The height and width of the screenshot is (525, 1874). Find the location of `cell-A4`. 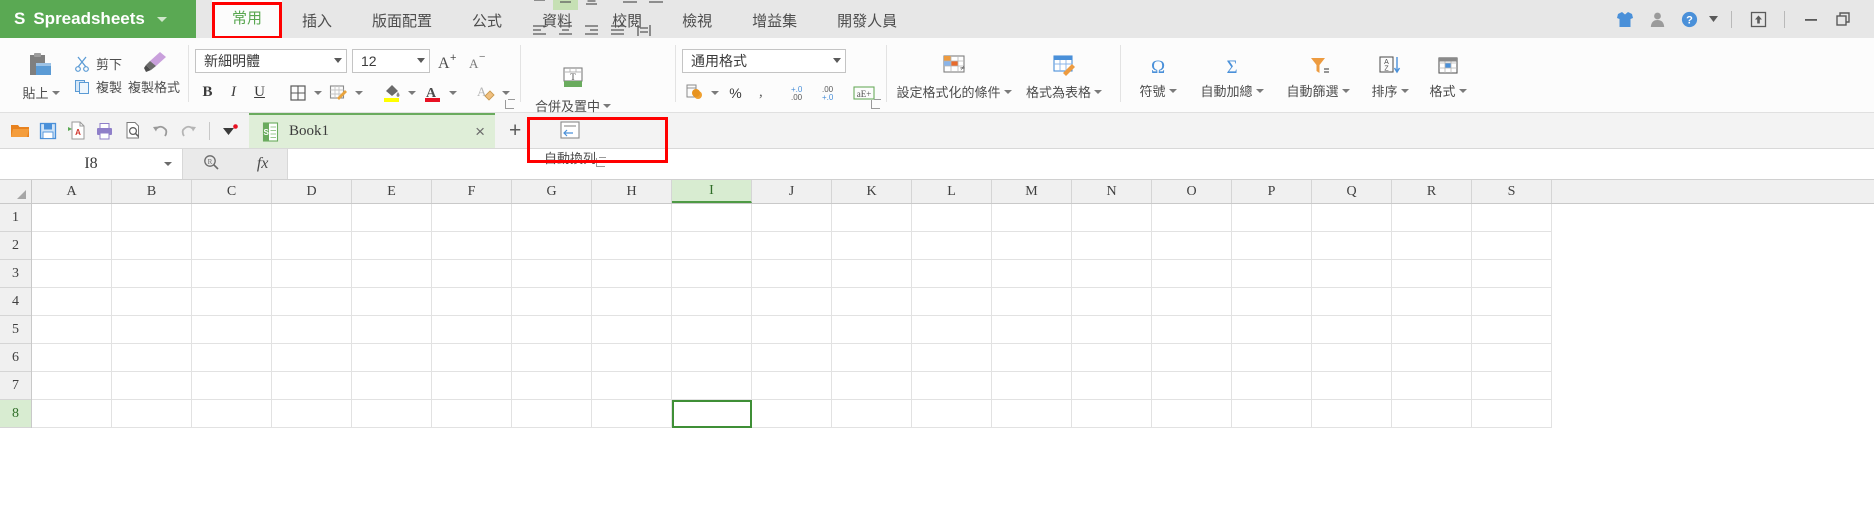

cell-A4 is located at coordinates (72, 302).